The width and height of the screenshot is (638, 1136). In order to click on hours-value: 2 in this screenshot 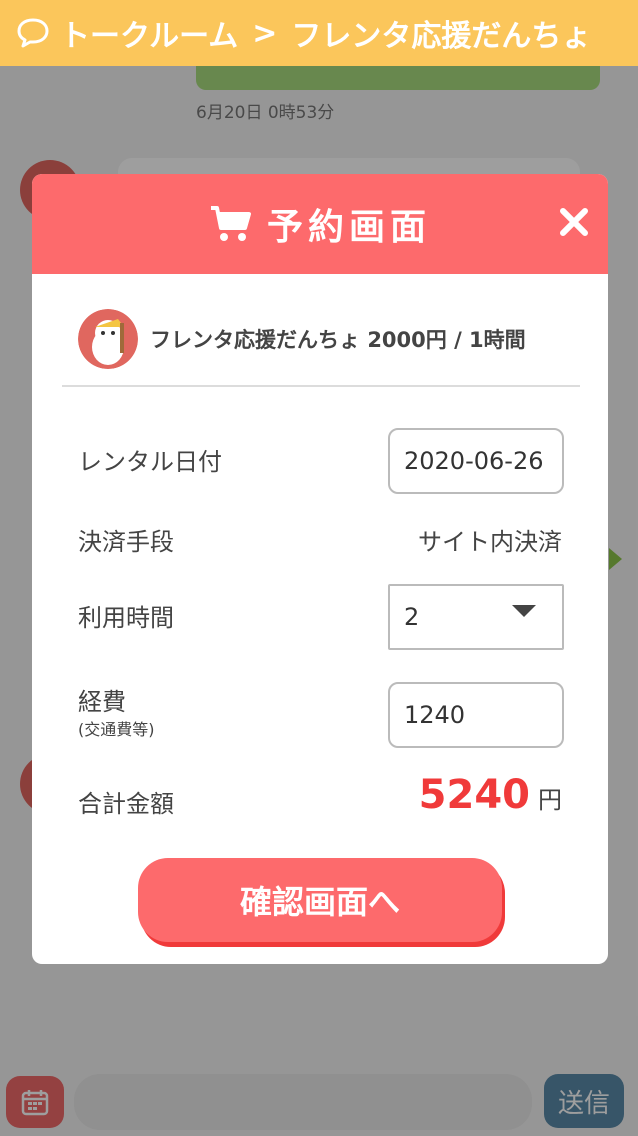, I will do `click(412, 617)`.